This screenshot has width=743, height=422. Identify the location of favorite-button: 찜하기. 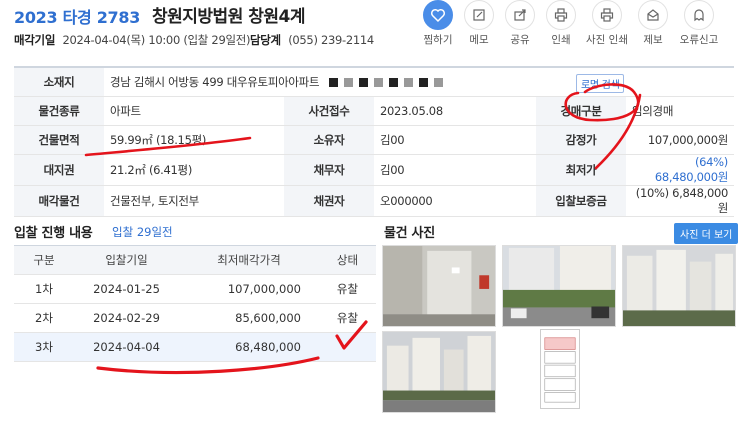
(438, 23).